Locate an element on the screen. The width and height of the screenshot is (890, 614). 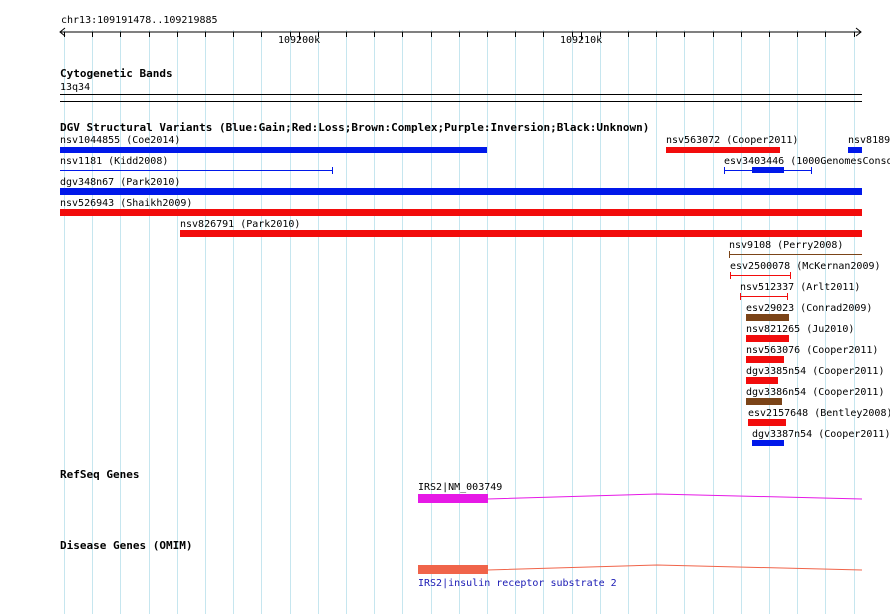
variant-label: nsv826791 (Park2010) is located at coordinates (240, 224).